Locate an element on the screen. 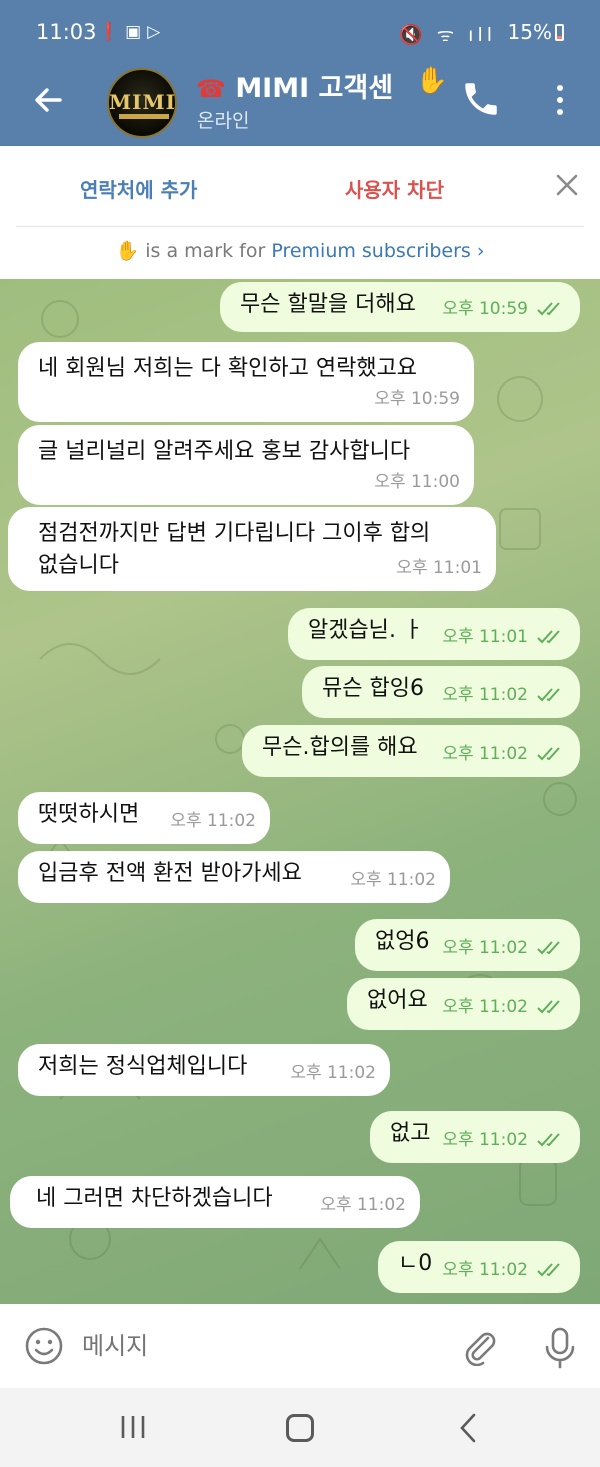  outgoing-message: 뮤슨 합잉6 오후 11:02 is located at coordinates (441, 692).